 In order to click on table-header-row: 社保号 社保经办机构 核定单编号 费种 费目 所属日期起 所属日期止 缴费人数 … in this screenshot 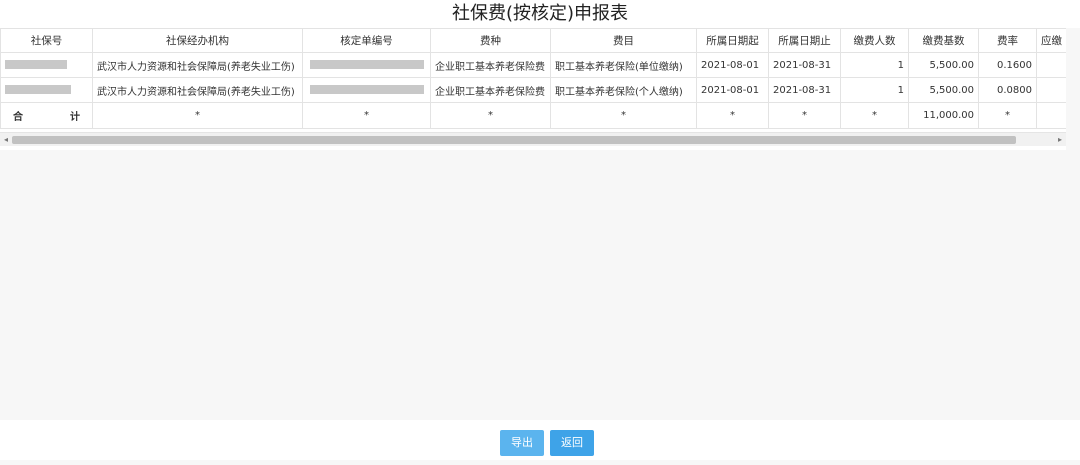, I will do `click(533, 40)`.